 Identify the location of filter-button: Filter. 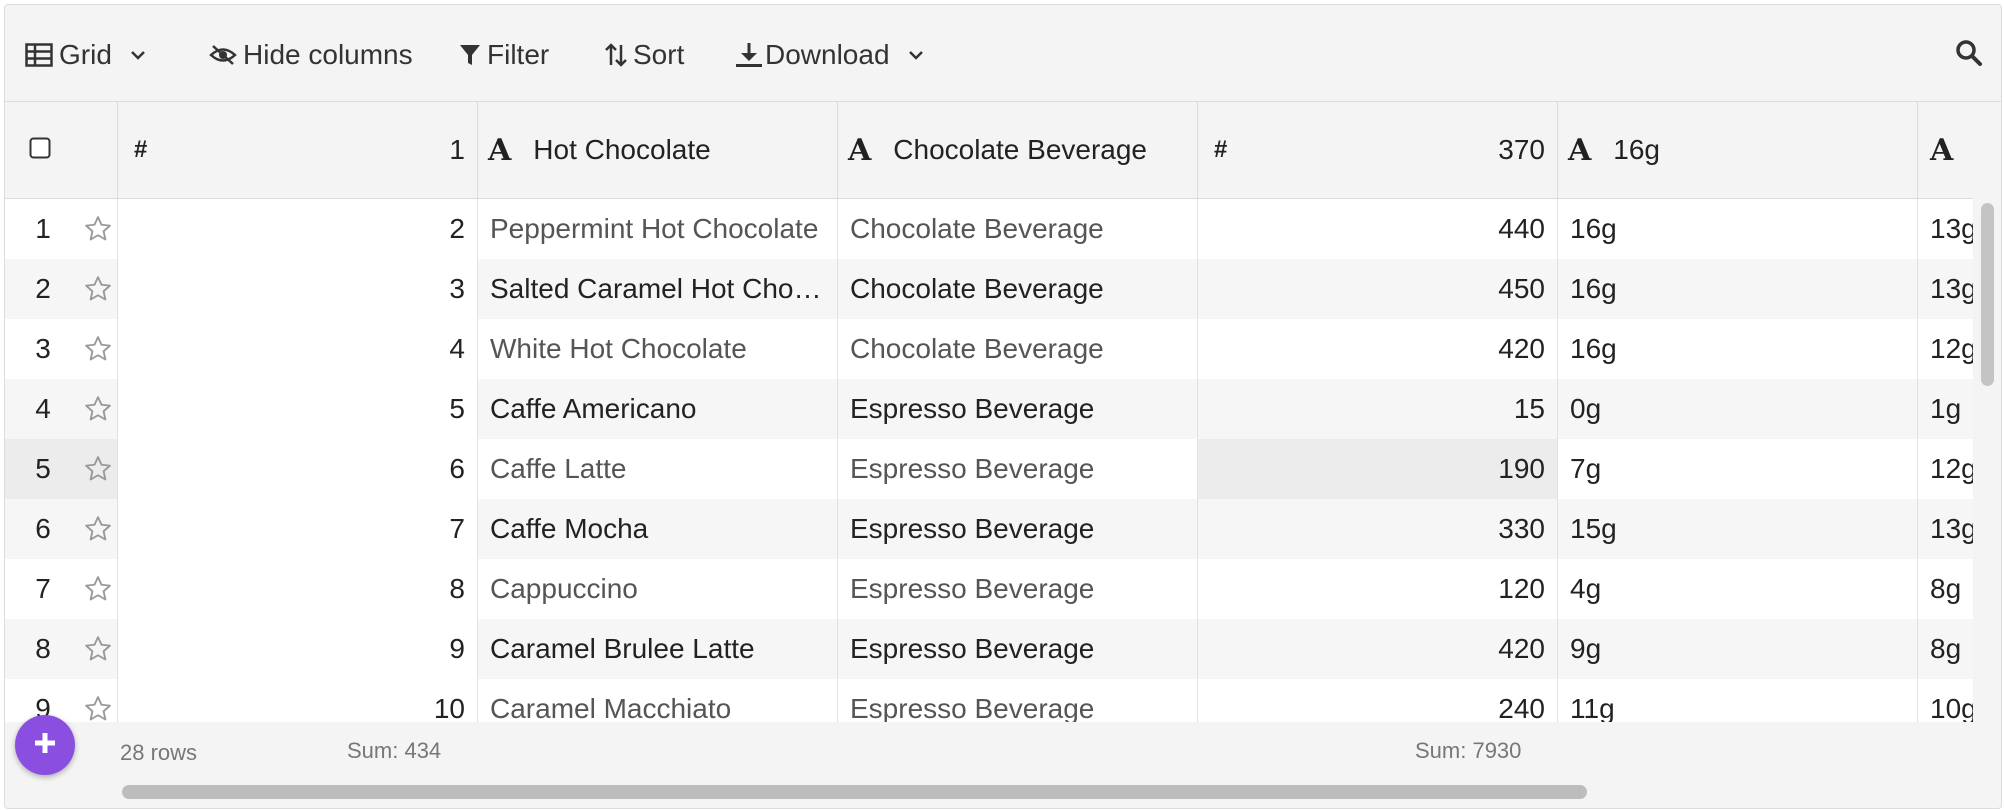
(504, 55).